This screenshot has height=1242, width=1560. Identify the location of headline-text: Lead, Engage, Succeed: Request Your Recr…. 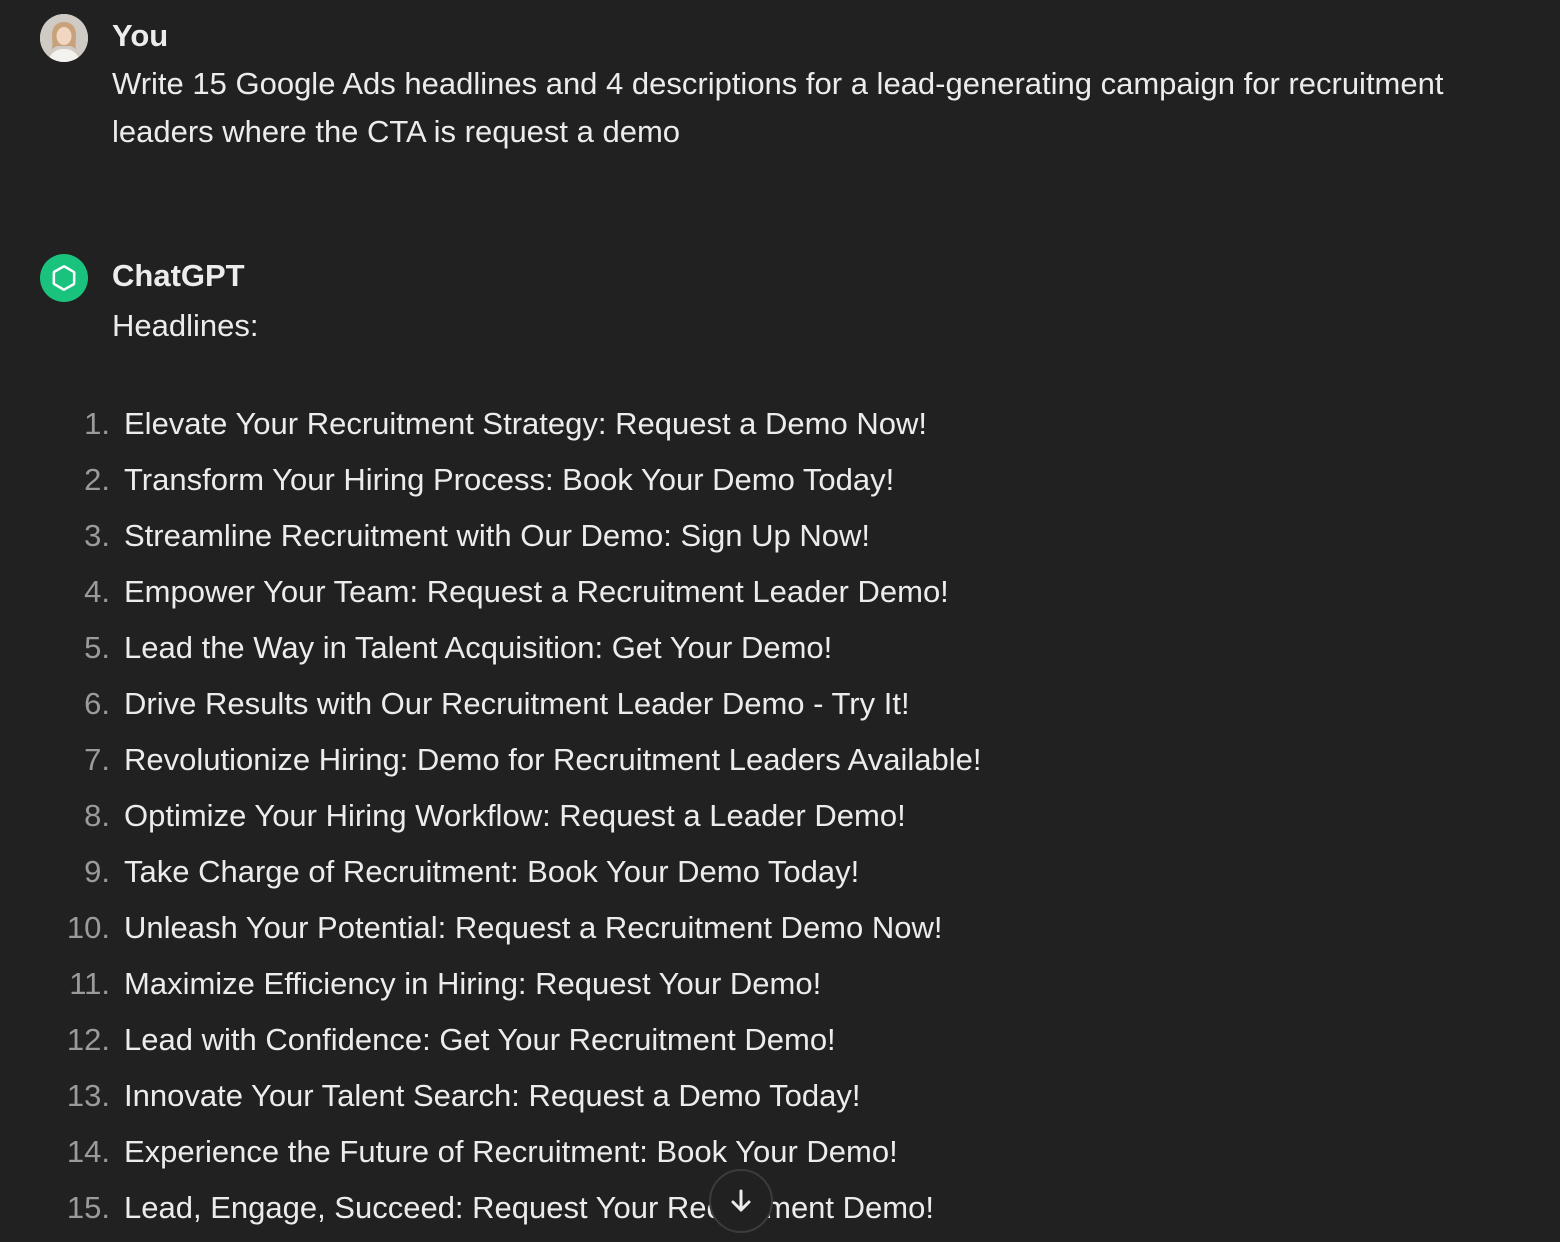
(529, 1207).